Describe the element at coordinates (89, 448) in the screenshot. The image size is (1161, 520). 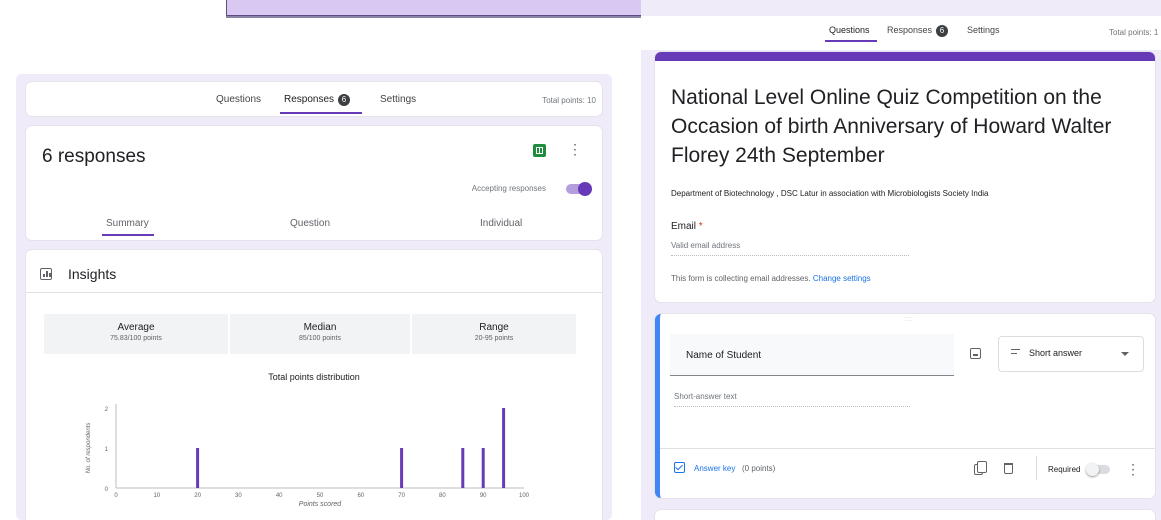
I see `y-axis-label: No. of respondents` at that location.